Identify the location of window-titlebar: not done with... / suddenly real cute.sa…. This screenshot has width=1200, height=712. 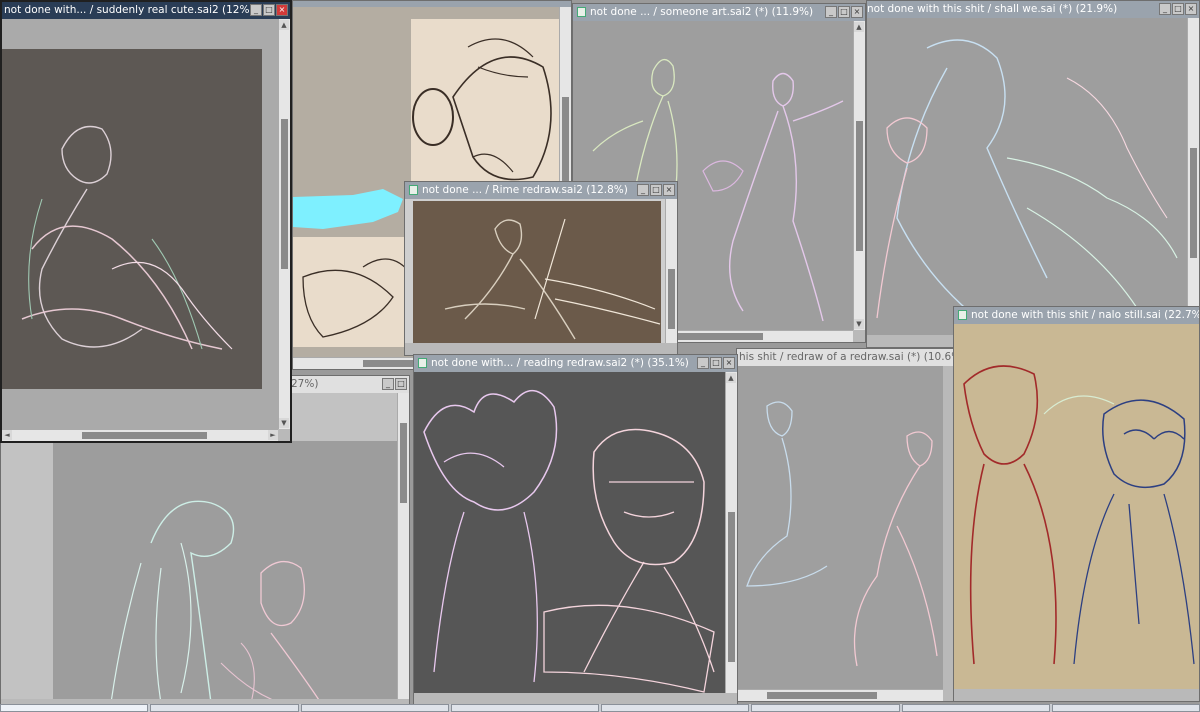
(146, 10).